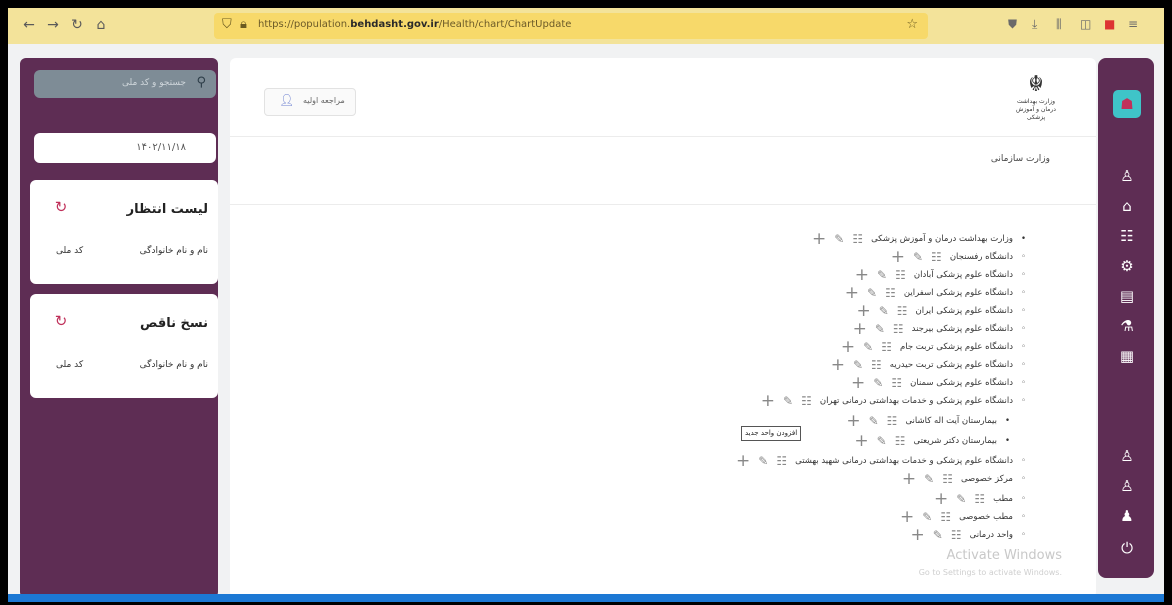  What do you see at coordinates (1127, 486) in the screenshot?
I see `user-add-icon: ♙` at bounding box center [1127, 486].